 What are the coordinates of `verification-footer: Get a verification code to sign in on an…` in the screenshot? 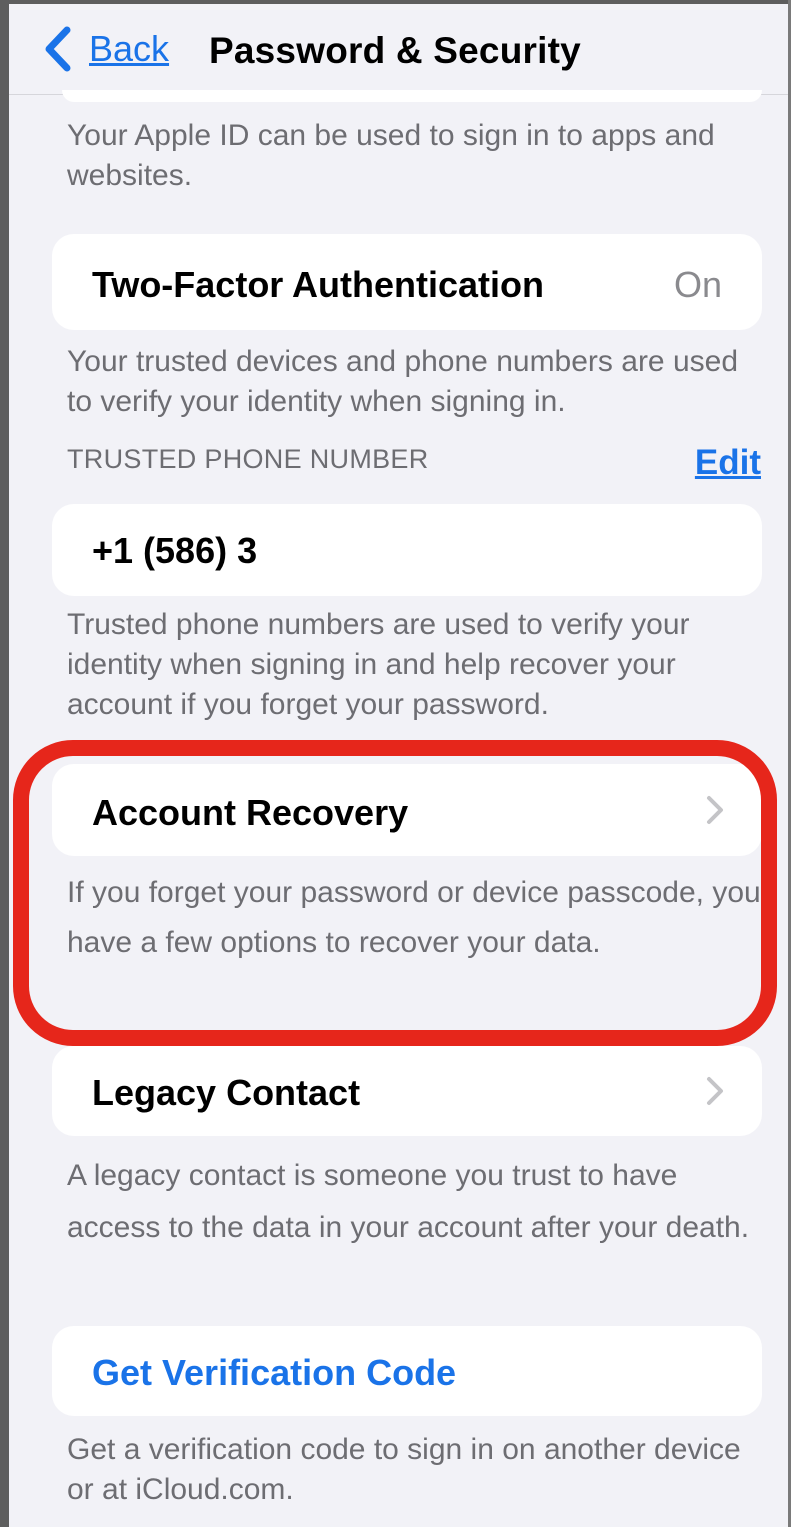 It's located at (404, 1469).